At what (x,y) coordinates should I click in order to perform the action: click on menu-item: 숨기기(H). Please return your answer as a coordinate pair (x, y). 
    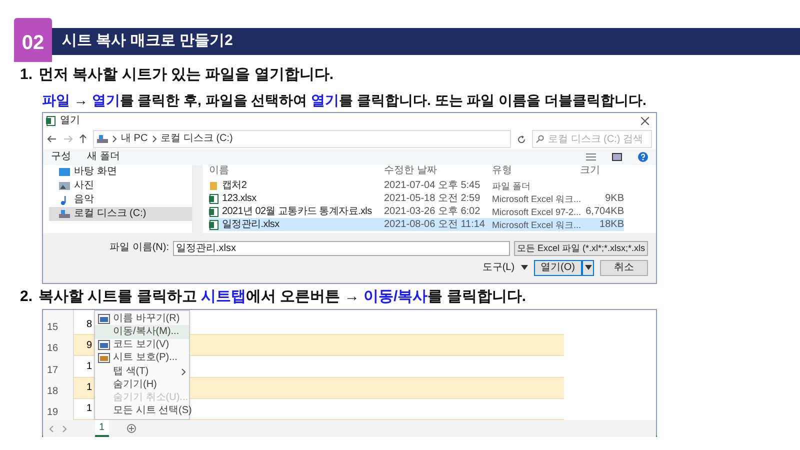
    Looking at the image, I should click on (142, 385).